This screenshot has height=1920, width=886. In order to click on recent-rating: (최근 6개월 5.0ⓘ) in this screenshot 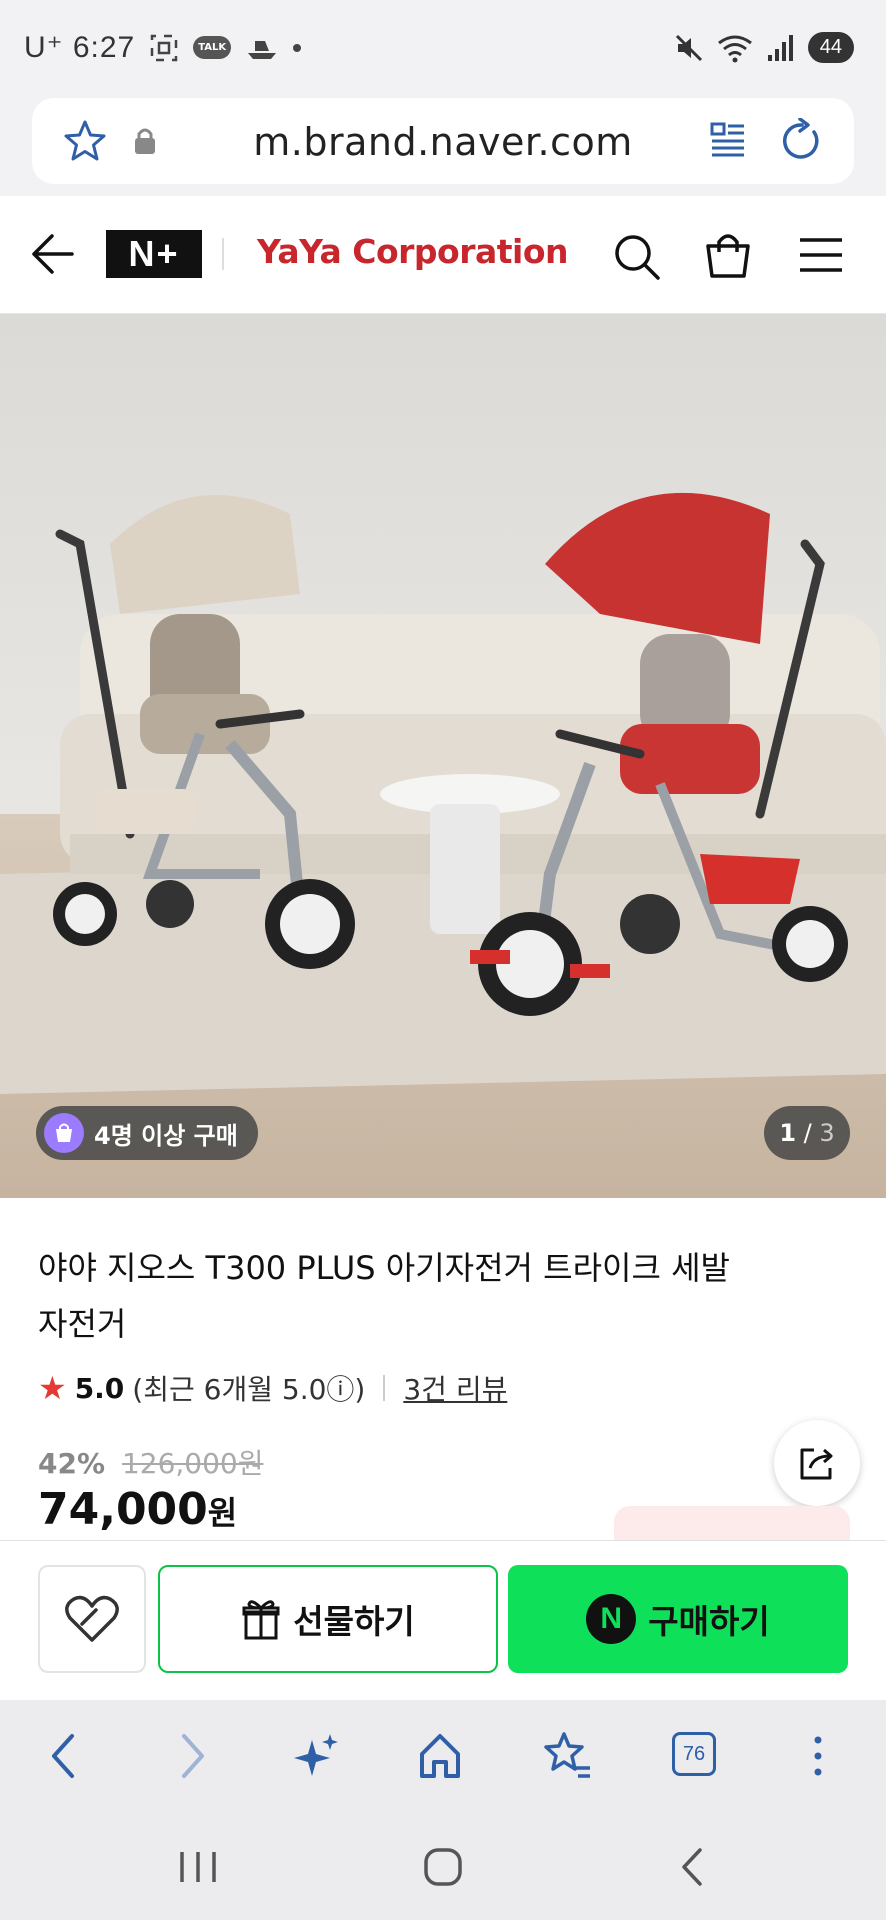, I will do `click(248, 1388)`.